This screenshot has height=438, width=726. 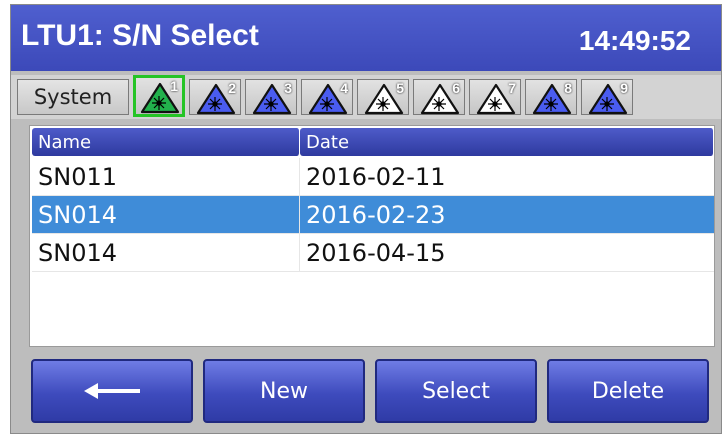 What do you see at coordinates (634, 40) in the screenshot?
I see `clock: 14:49:52` at bounding box center [634, 40].